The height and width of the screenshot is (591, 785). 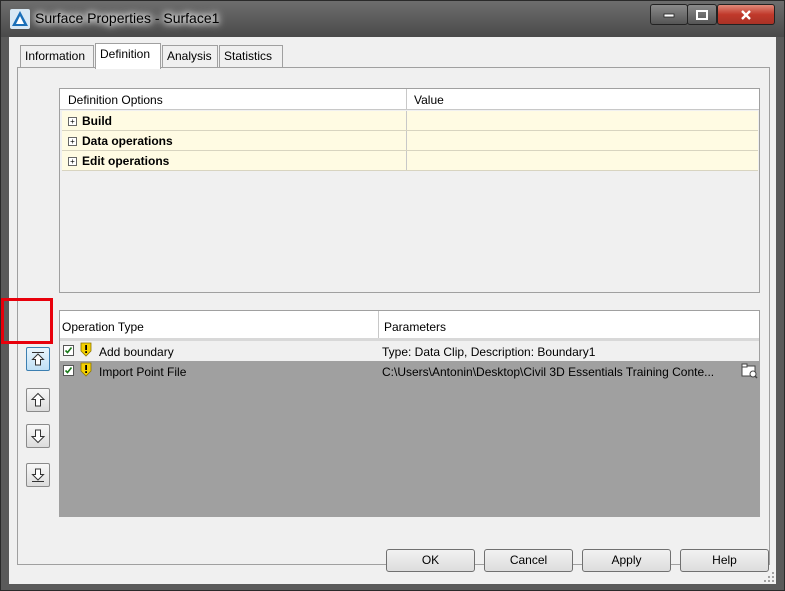 What do you see at coordinates (57, 56) in the screenshot?
I see `tab-information: Information` at bounding box center [57, 56].